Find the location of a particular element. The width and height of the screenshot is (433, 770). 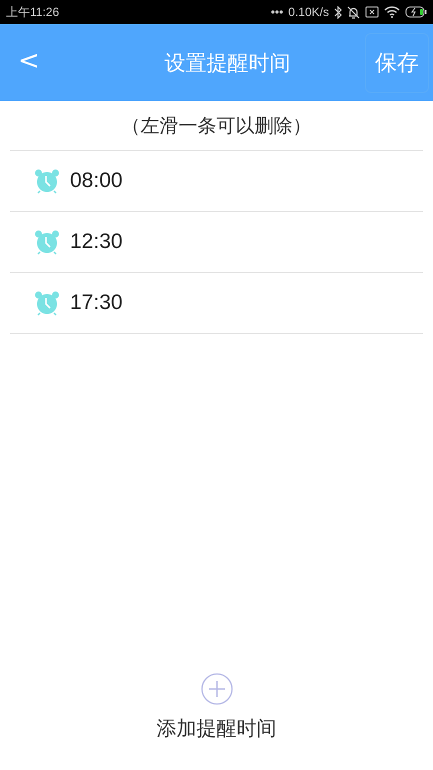

sim-icon is located at coordinates (372, 12).